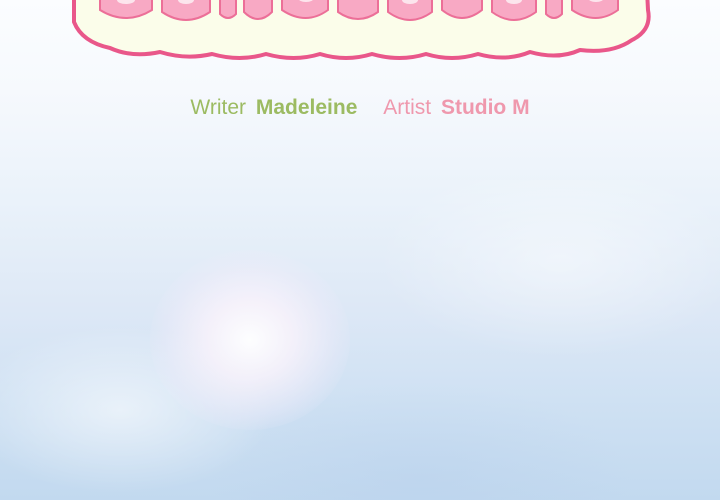 This screenshot has width=720, height=500. Describe the element at coordinates (218, 107) in the screenshot. I see `writer-role-label: Writer` at that location.